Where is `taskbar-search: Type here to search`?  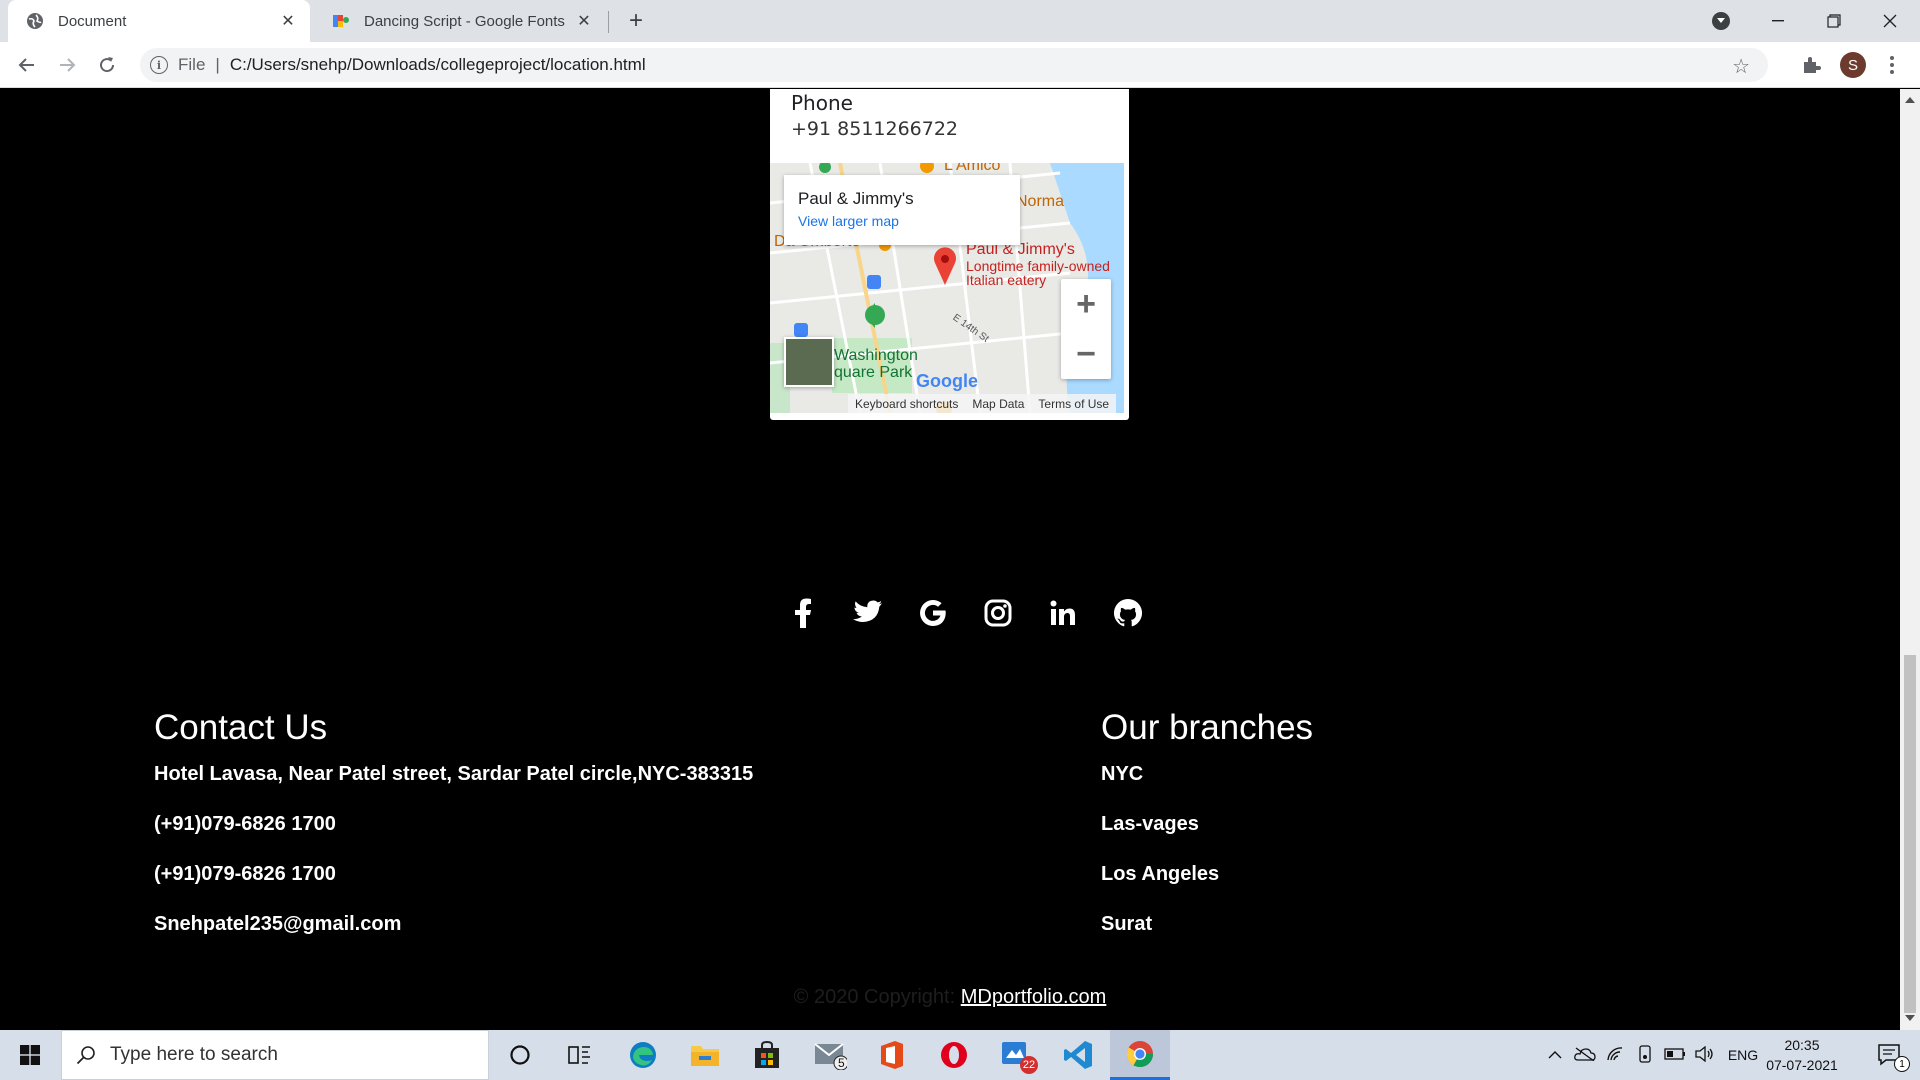 taskbar-search: Type here to search is located at coordinates (275, 1055).